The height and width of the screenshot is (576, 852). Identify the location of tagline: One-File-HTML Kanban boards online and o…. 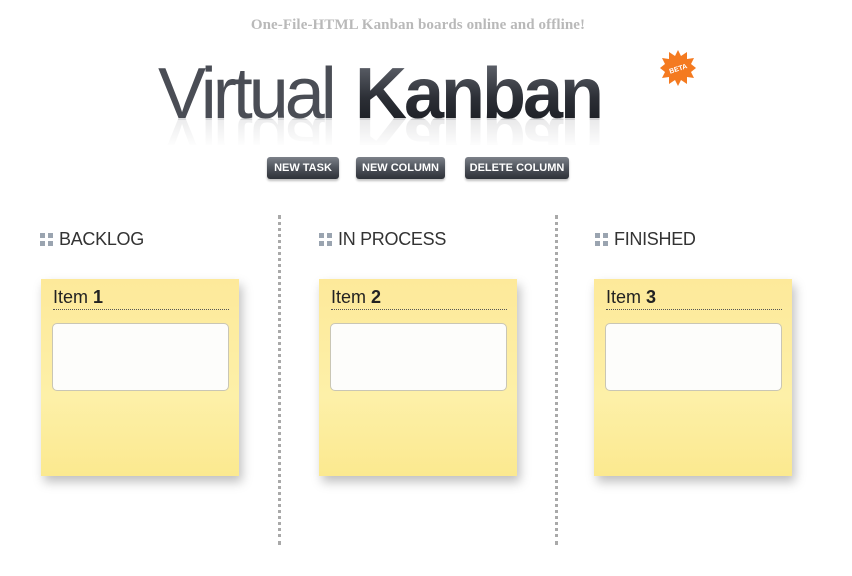
(418, 25).